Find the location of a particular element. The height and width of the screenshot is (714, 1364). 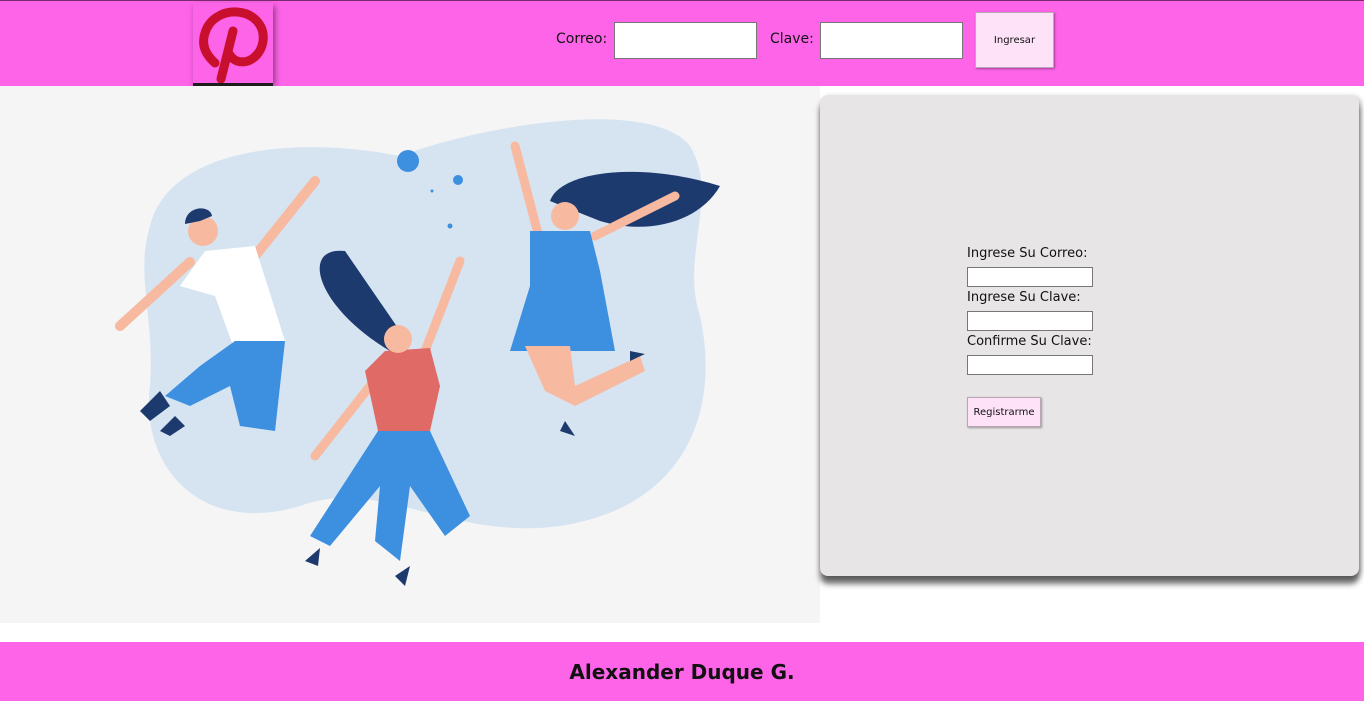

register-email-label: Ingrese Su Correo: is located at coordinates (1027, 253).